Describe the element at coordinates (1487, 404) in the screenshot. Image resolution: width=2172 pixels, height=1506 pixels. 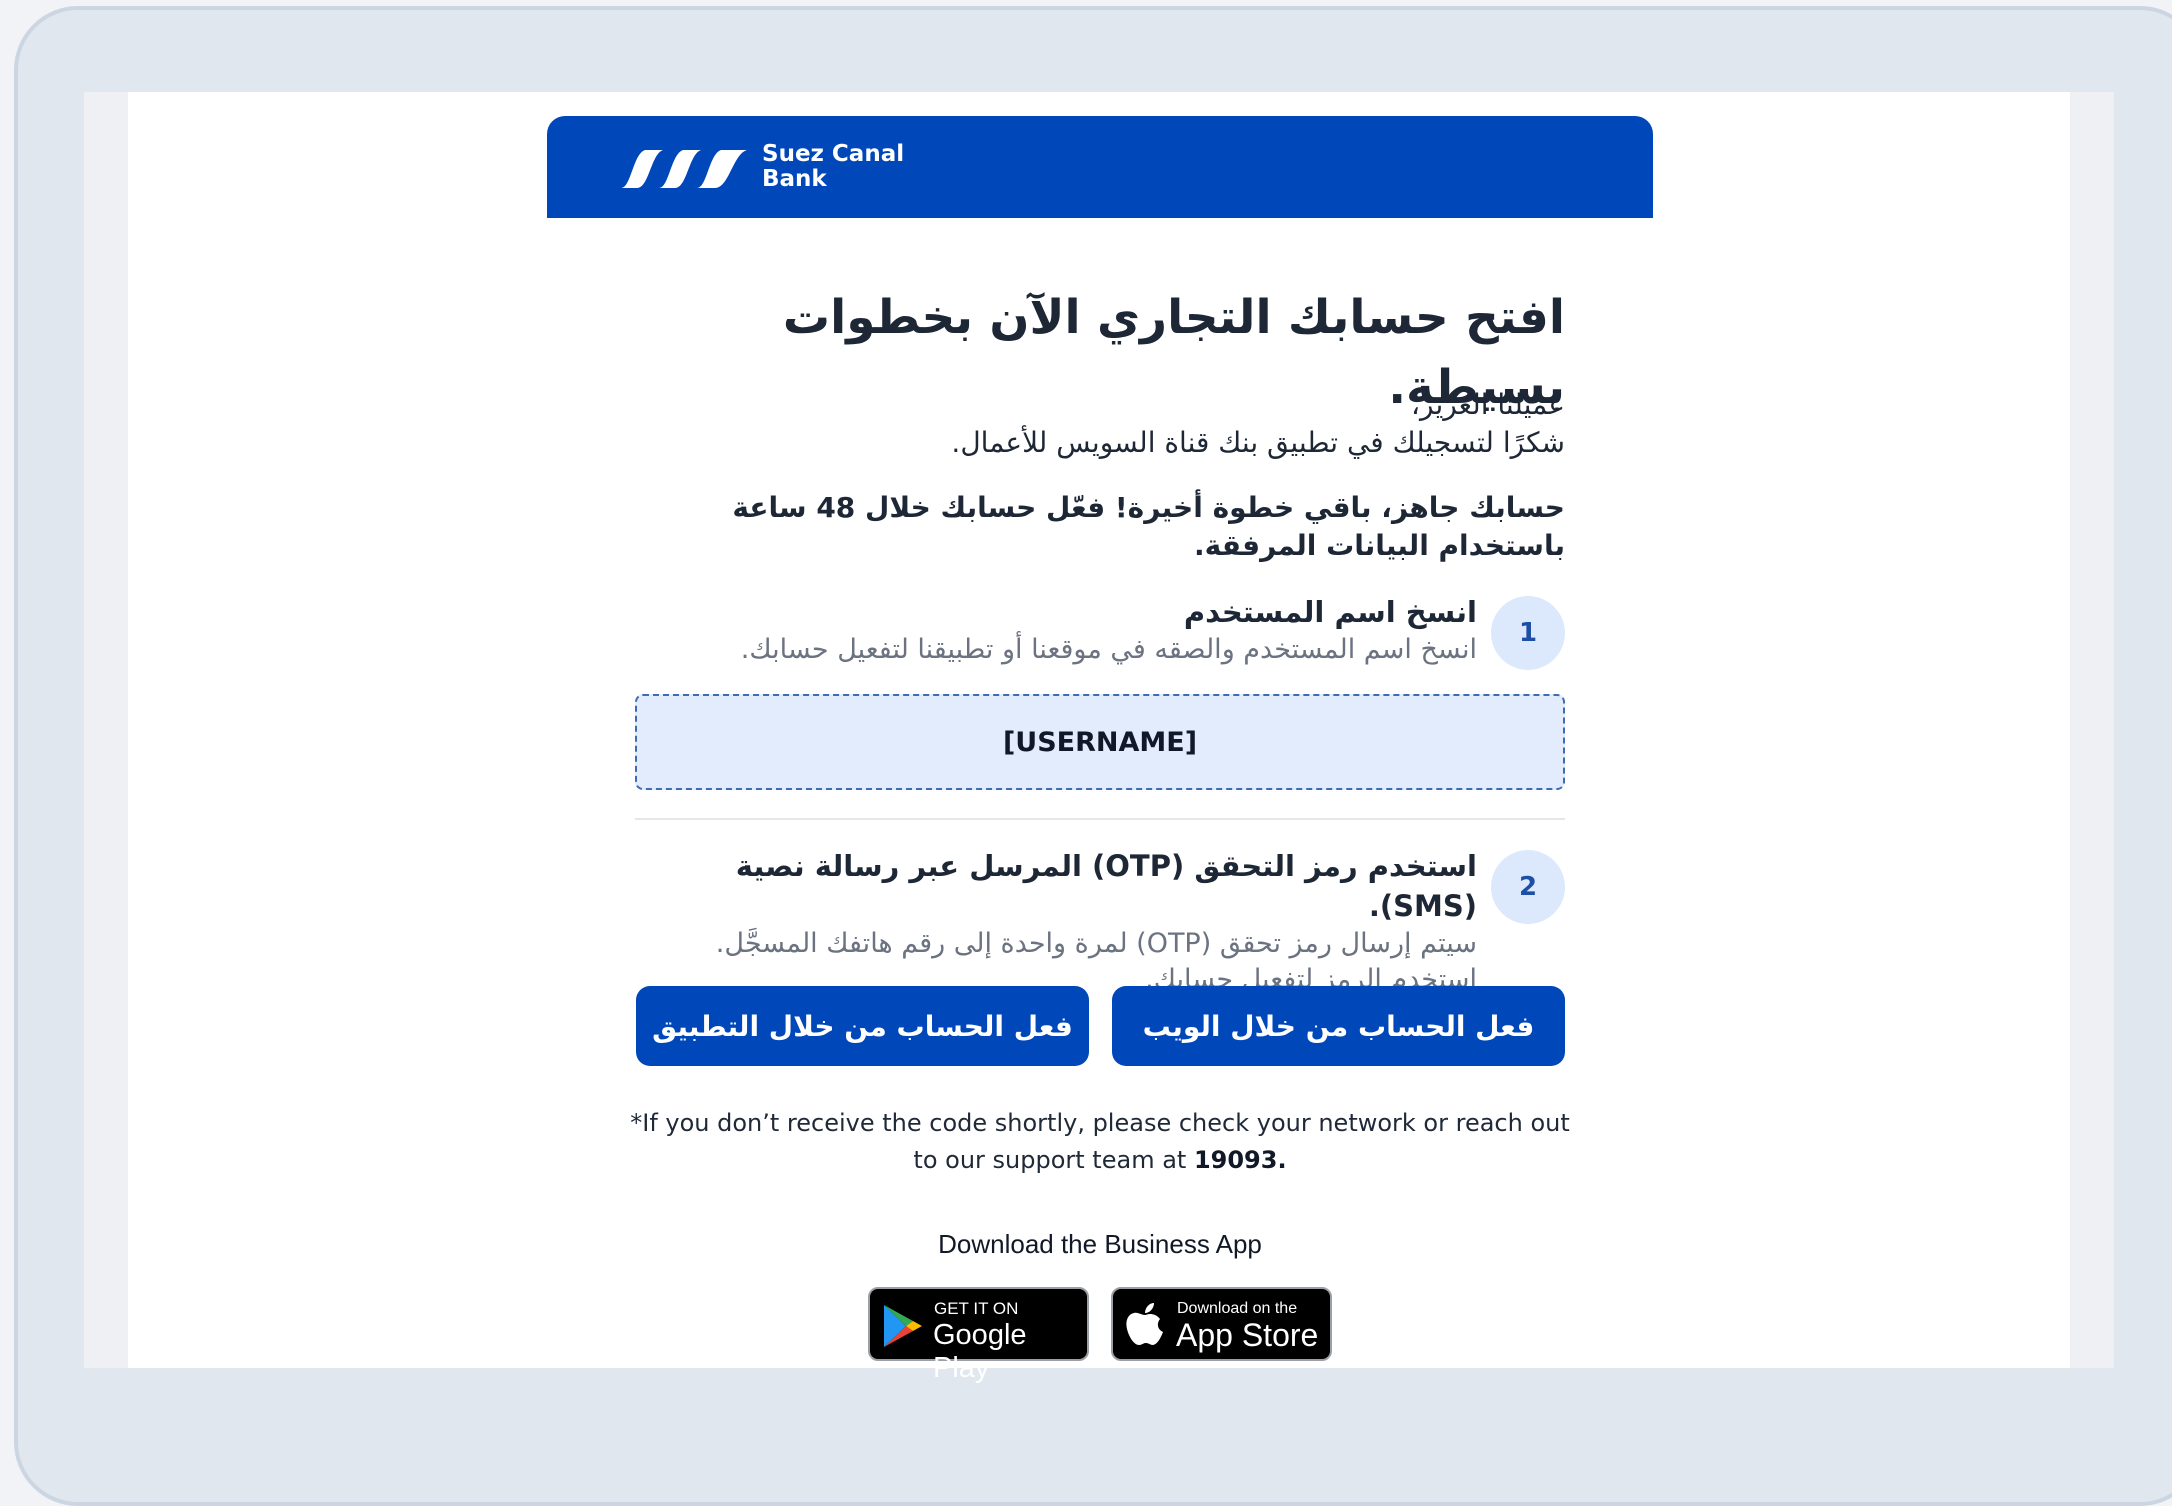
I see `greeting-salutation: عميلنا العزيز،` at that location.